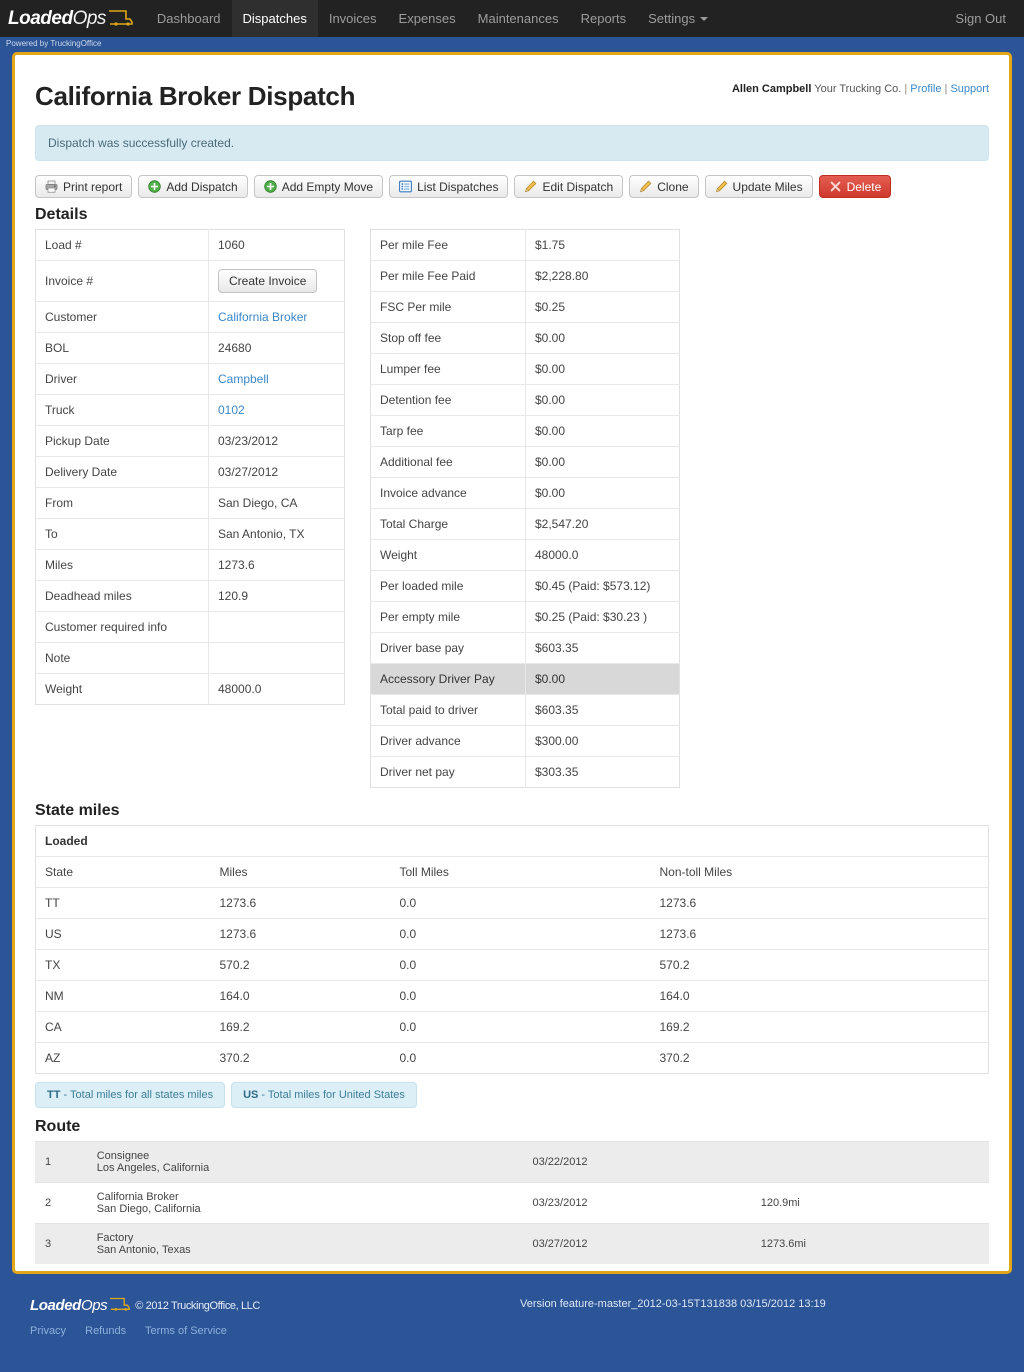  What do you see at coordinates (672, 18) in the screenshot?
I see `nav-item-settings-label: Settings` at bounding box center [672, 18].